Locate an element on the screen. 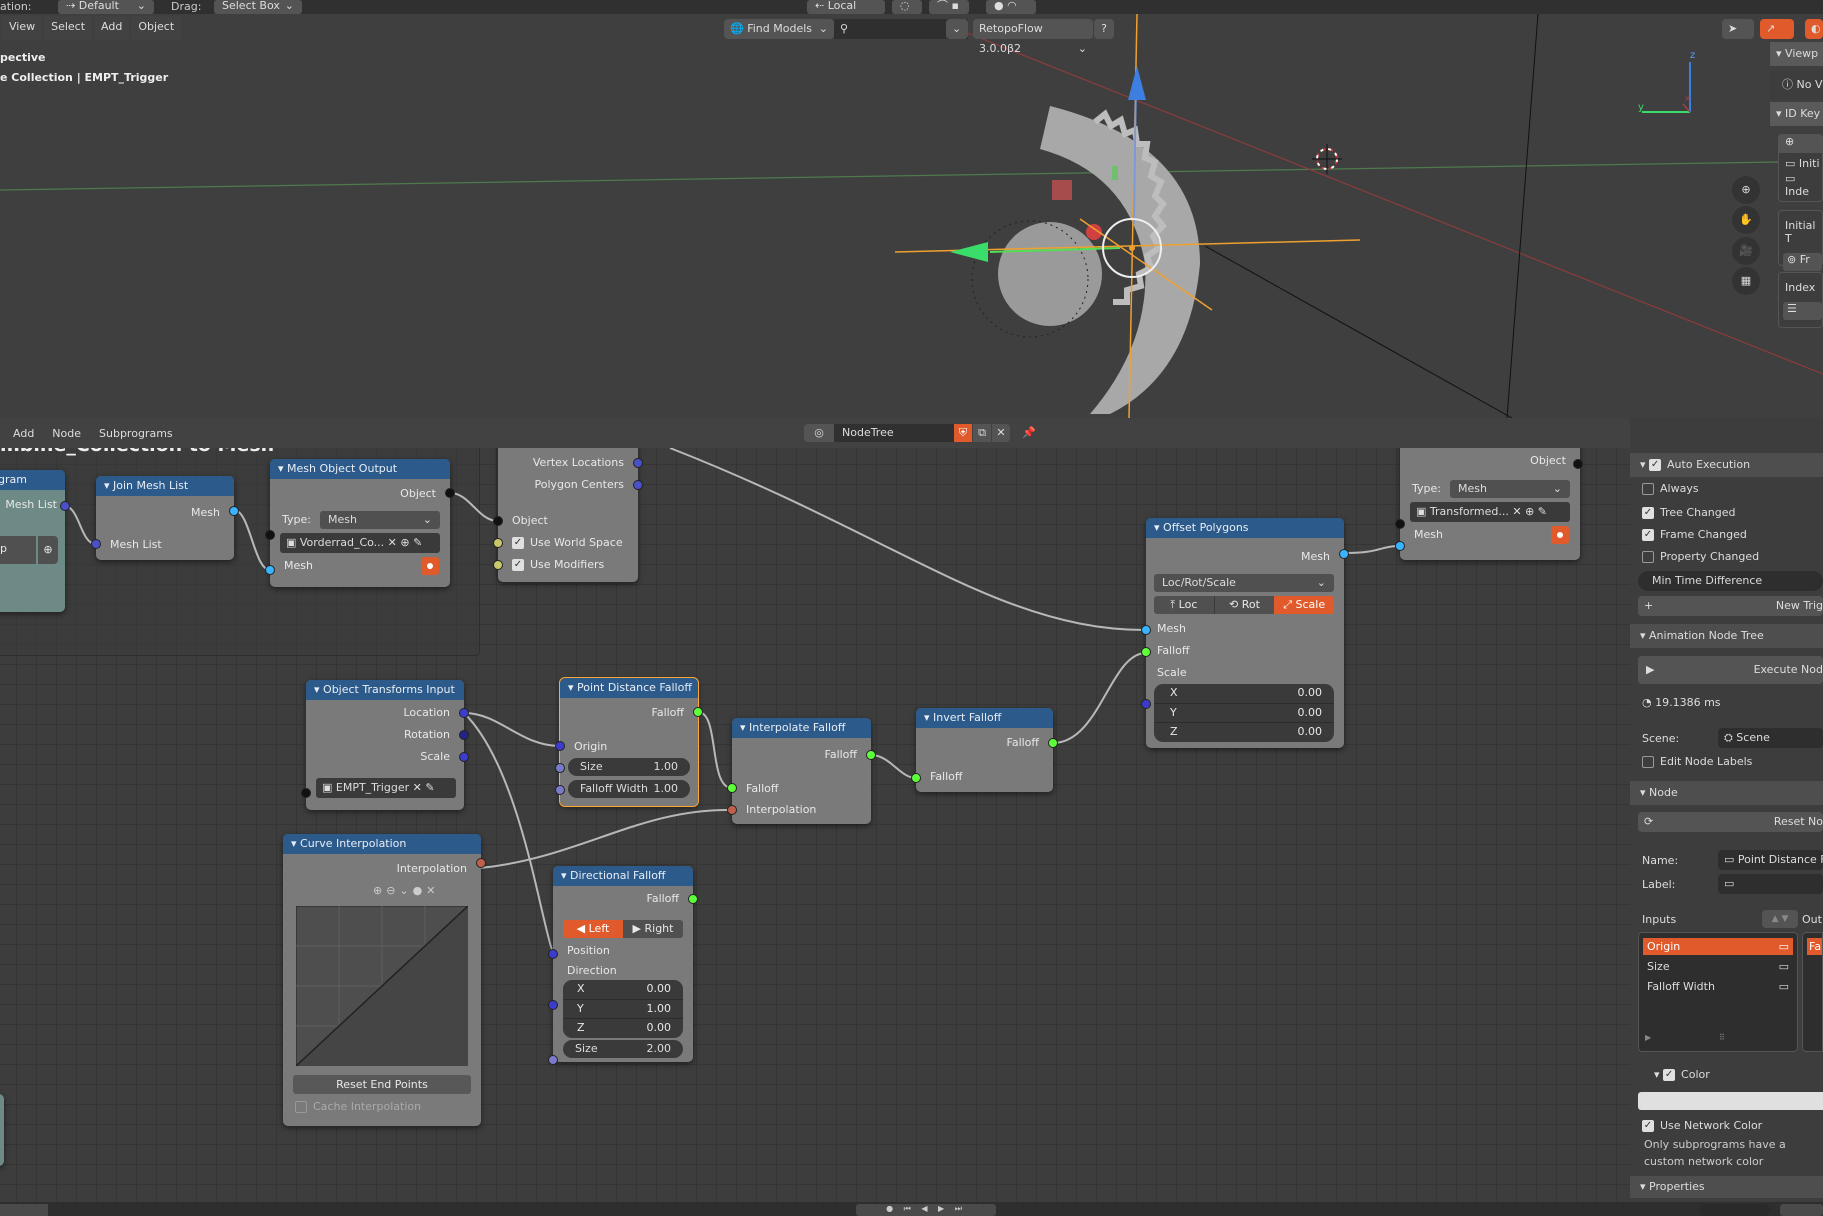 This screenshot has height=1216, width=1823. scale-toggle: ⤢ Scale is located at coordinates (1304, 605).